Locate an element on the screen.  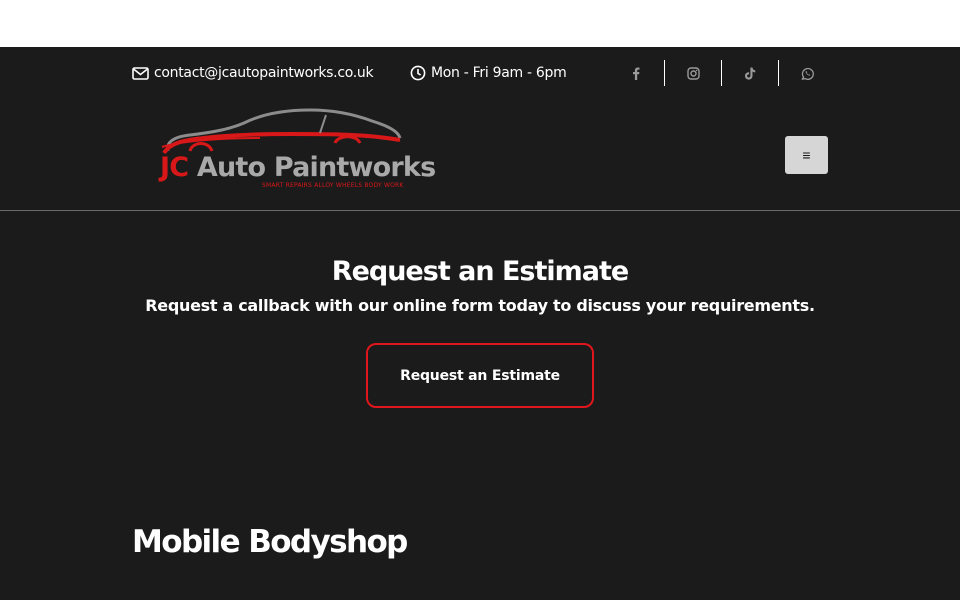
whatsapp-icon is located at coordinates (807, 73).